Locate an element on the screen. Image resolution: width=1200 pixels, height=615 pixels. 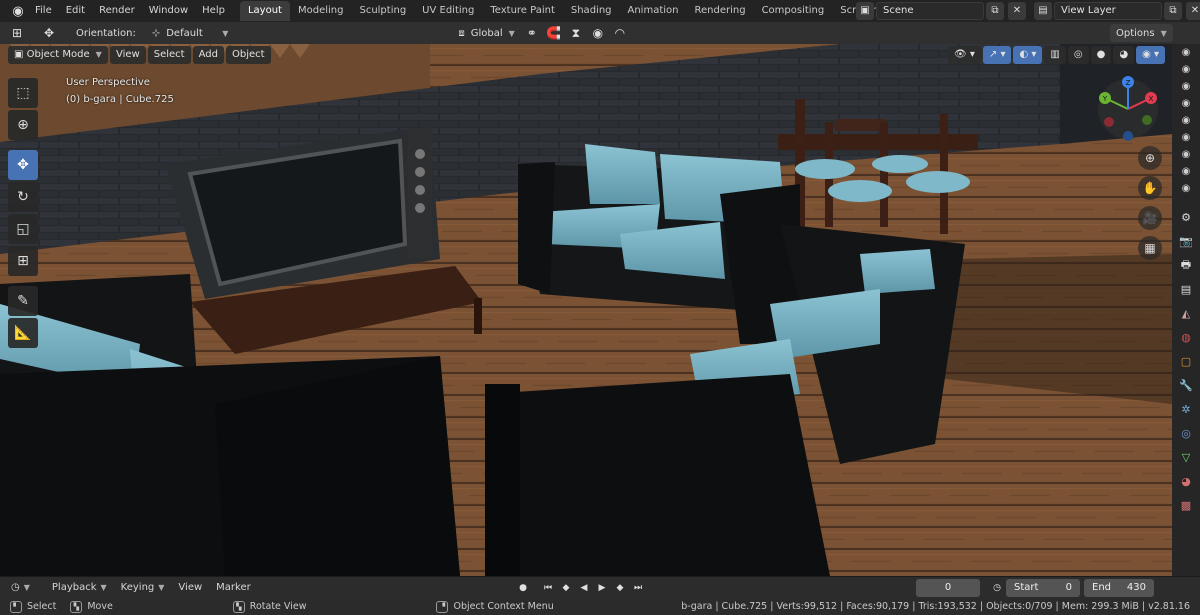
view-layer-properties-icon: ▤ is located at coordinates (1186, 289).